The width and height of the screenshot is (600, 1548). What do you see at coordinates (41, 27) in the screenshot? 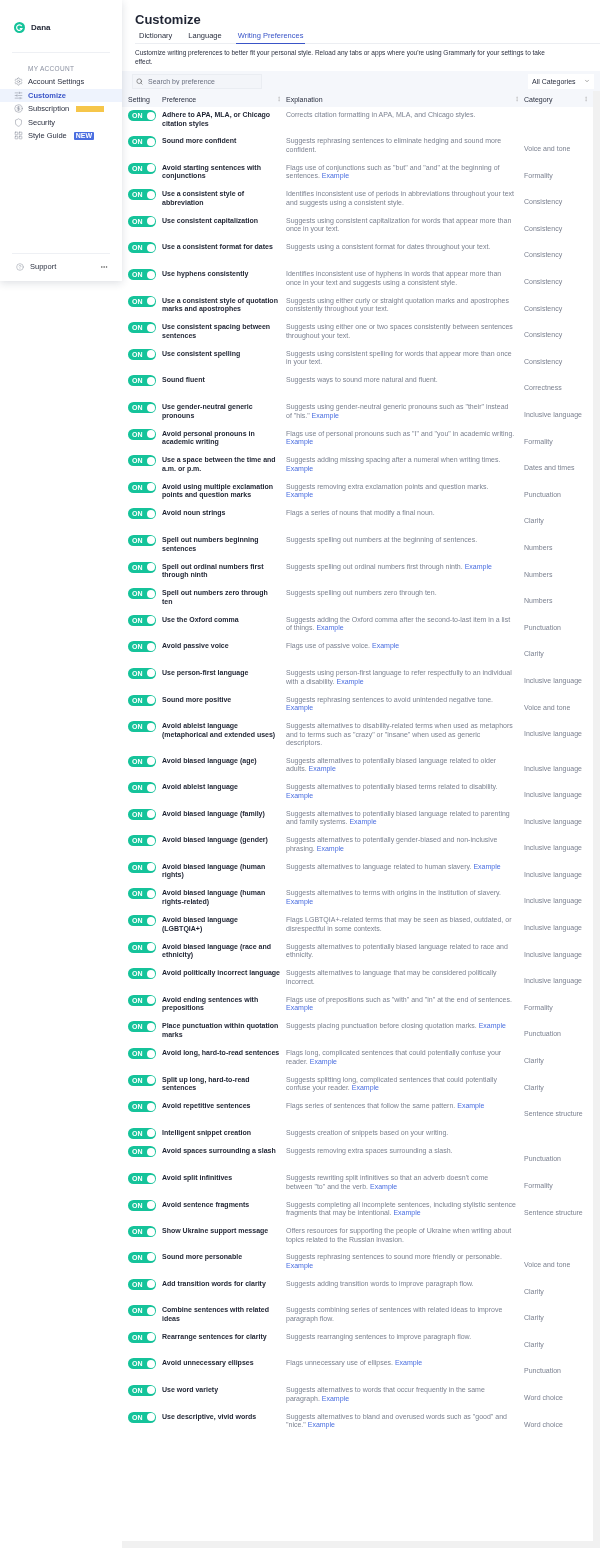
I see `user-name: Dana` at bounding box center [41, 27].